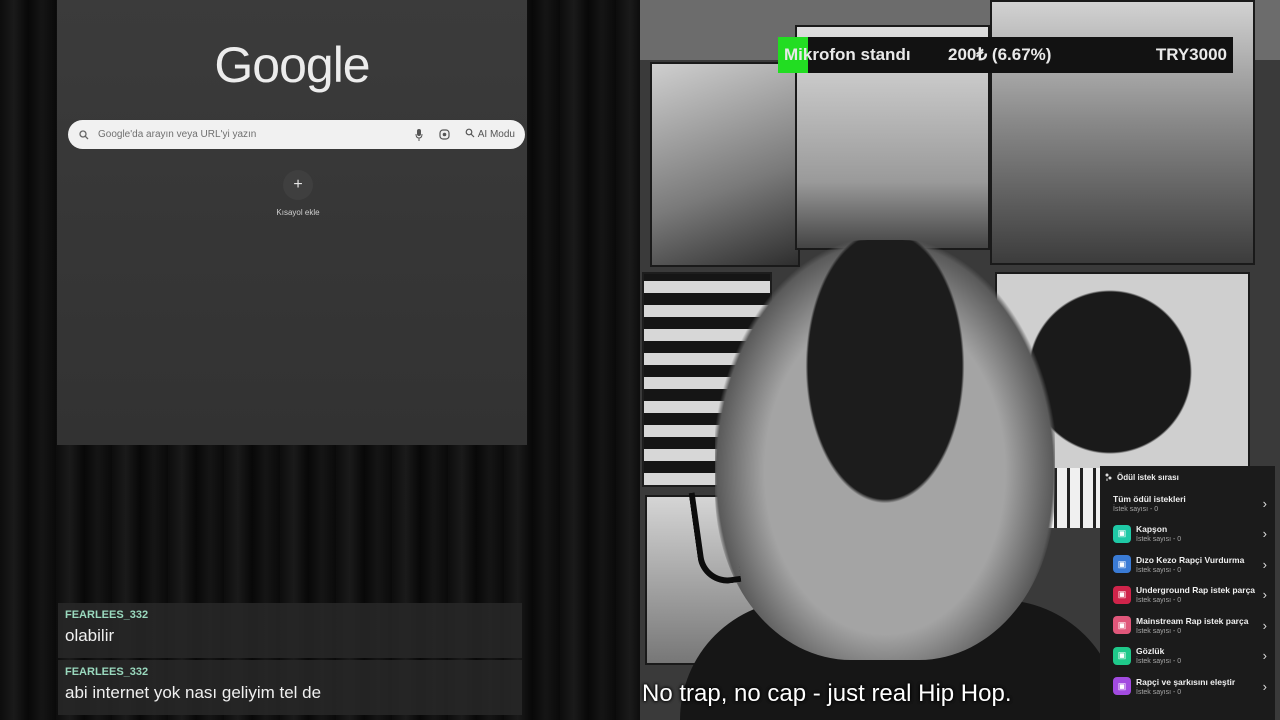 The width and height of the screenshot is (1280, 720). I want to click on queue-icon, so click(1108, 477).